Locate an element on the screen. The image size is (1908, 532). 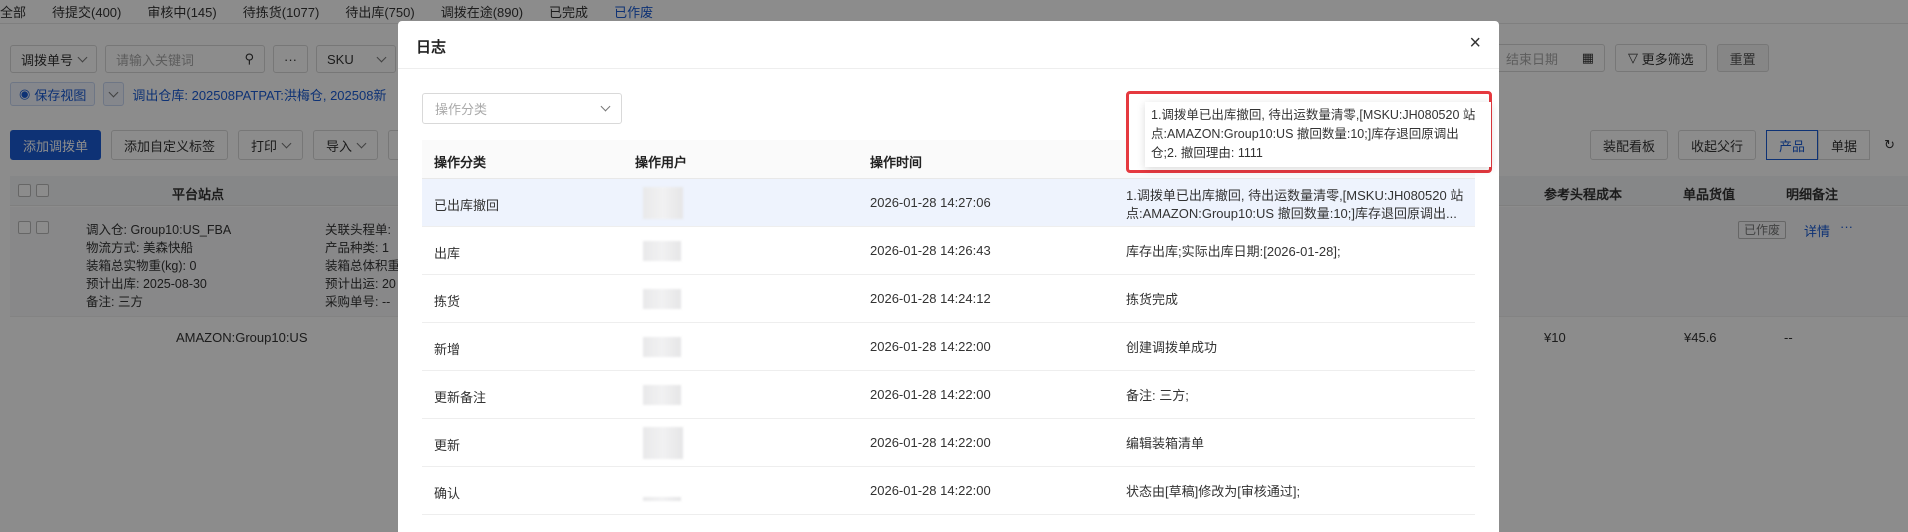
log-category: 出库 is located at coordinates (447, 253).